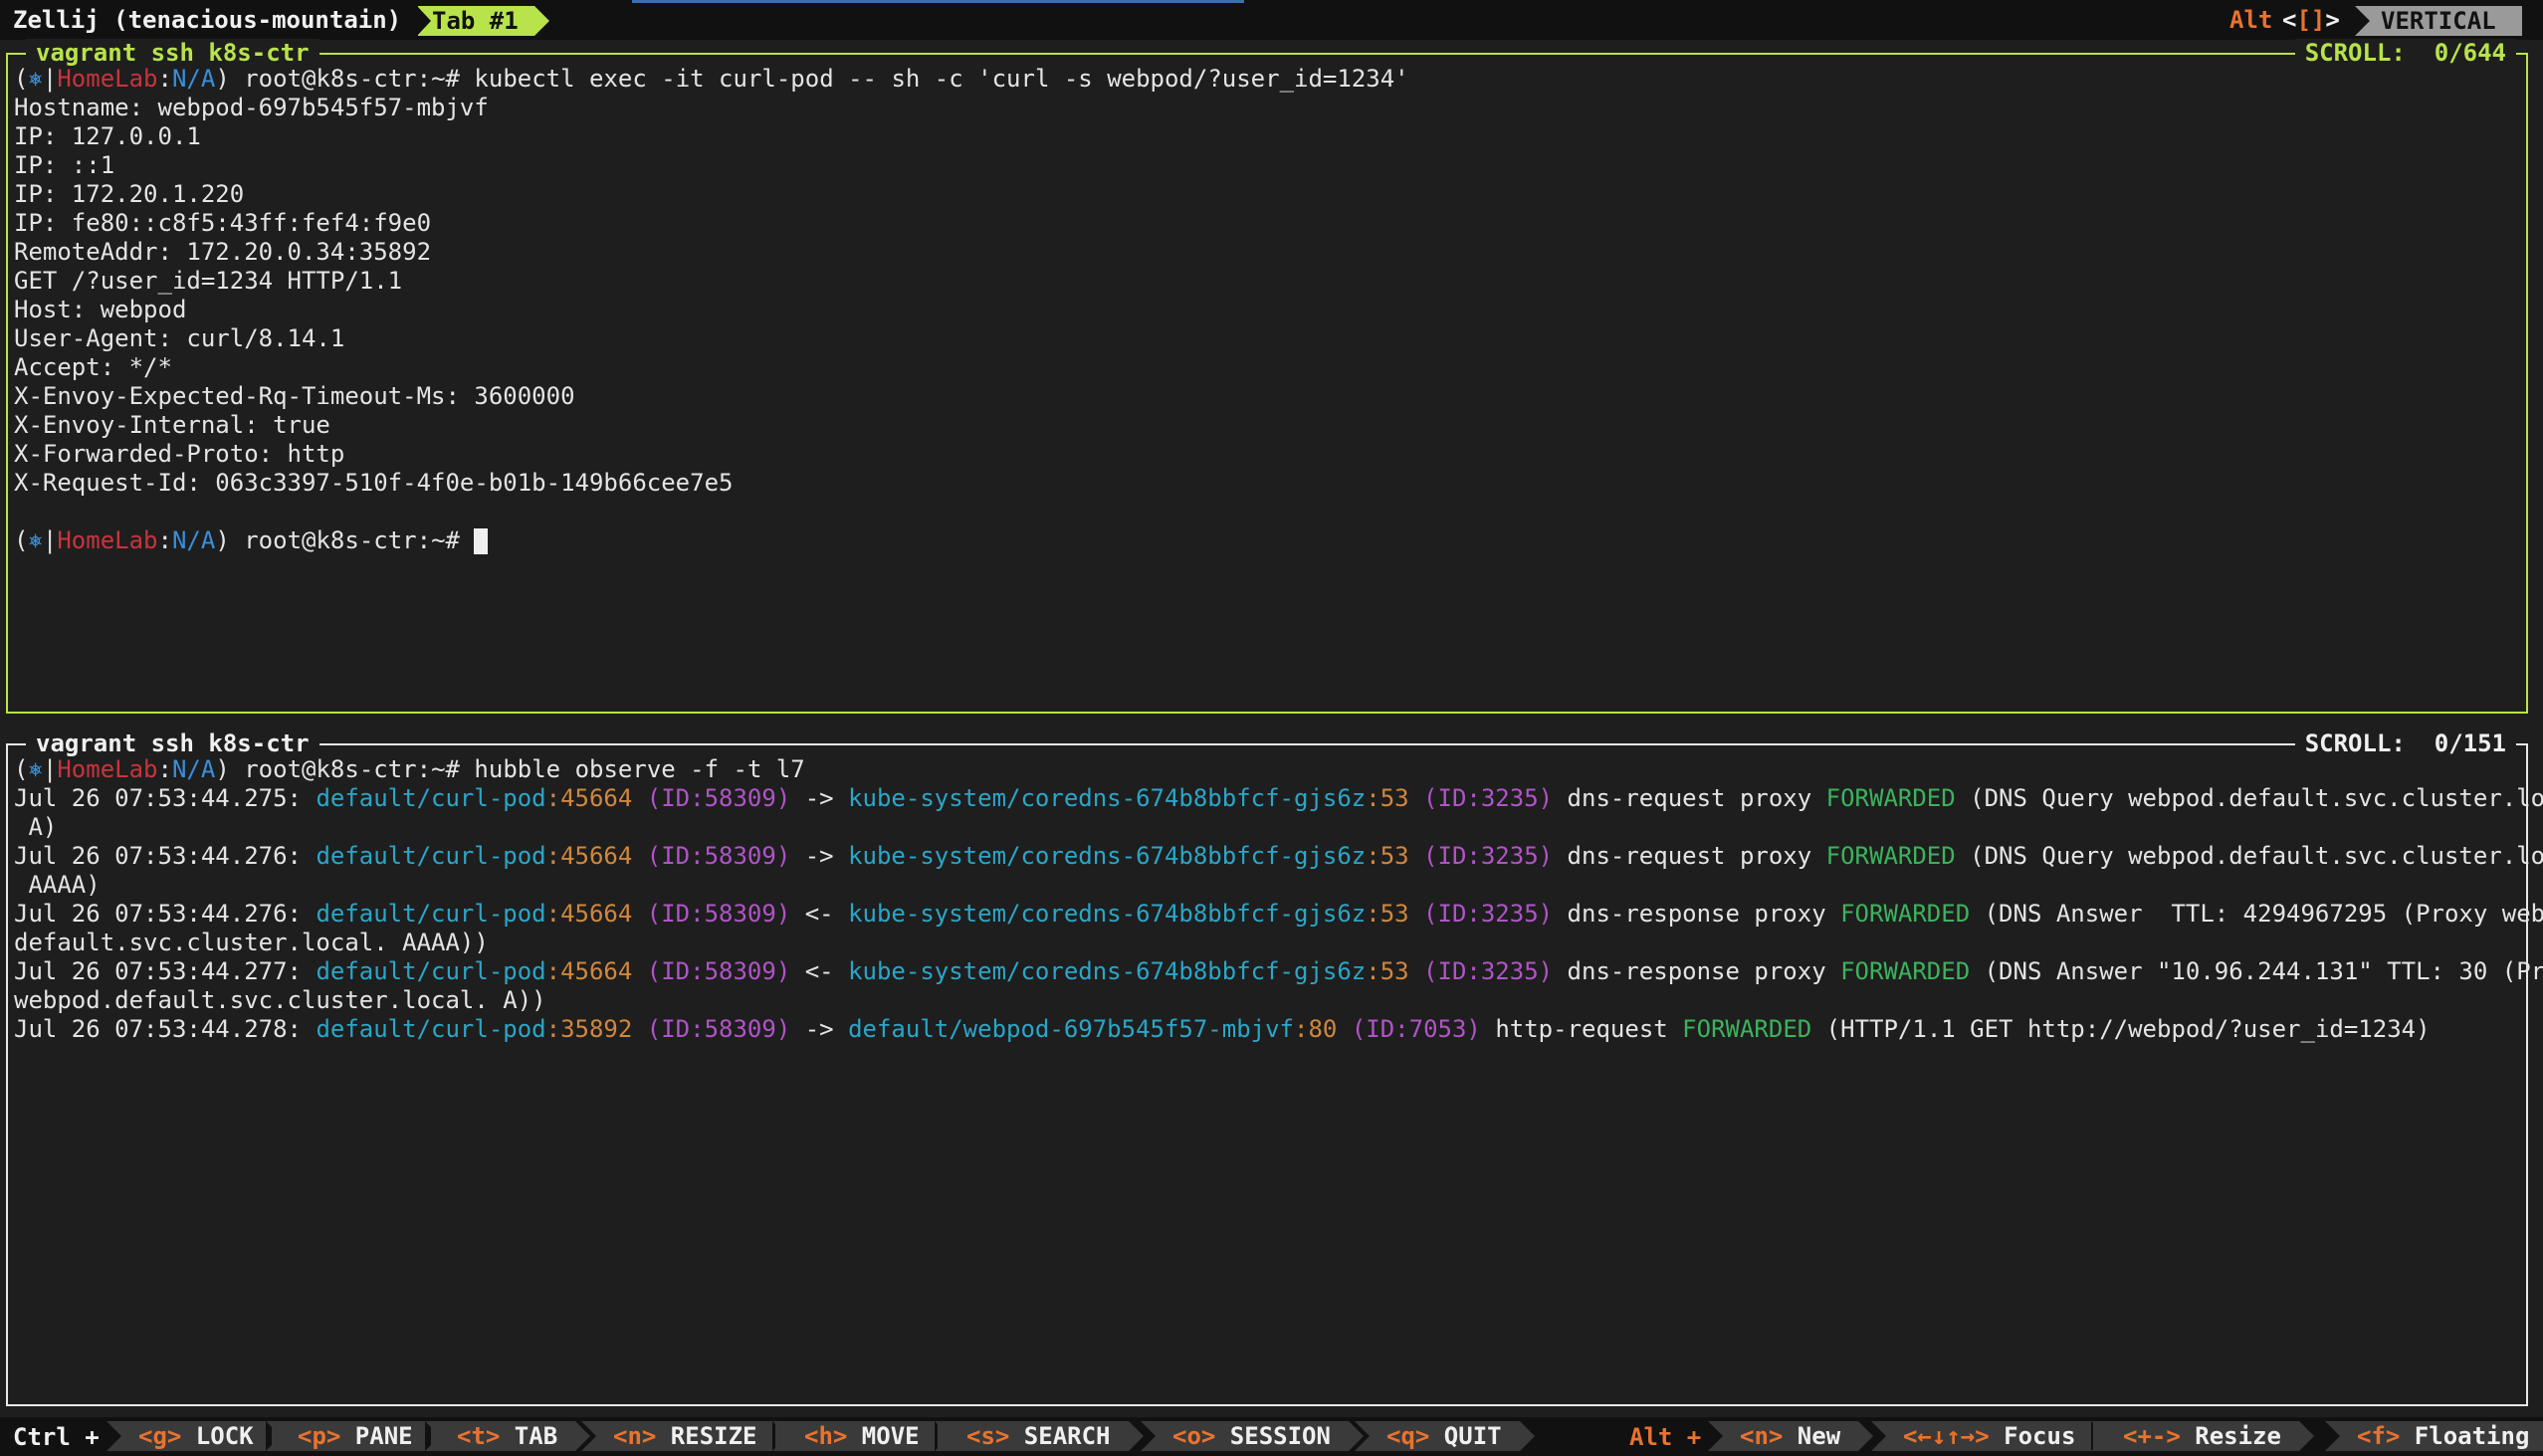  What do you see at coordinates (164, 540) in the screenshot?
I see `prompt-colon: :` at bounding box center [164, 540].